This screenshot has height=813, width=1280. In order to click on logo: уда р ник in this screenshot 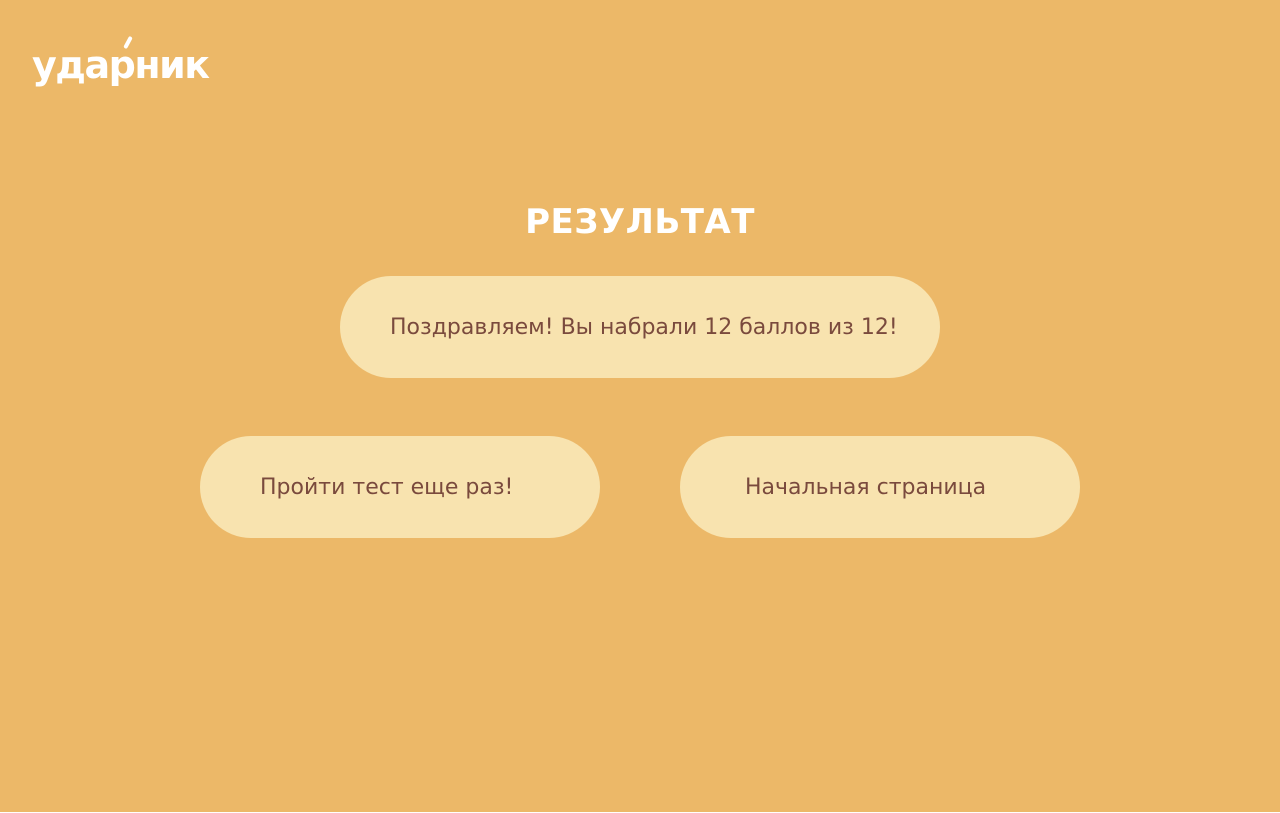, I will do `click(121, 60)`.